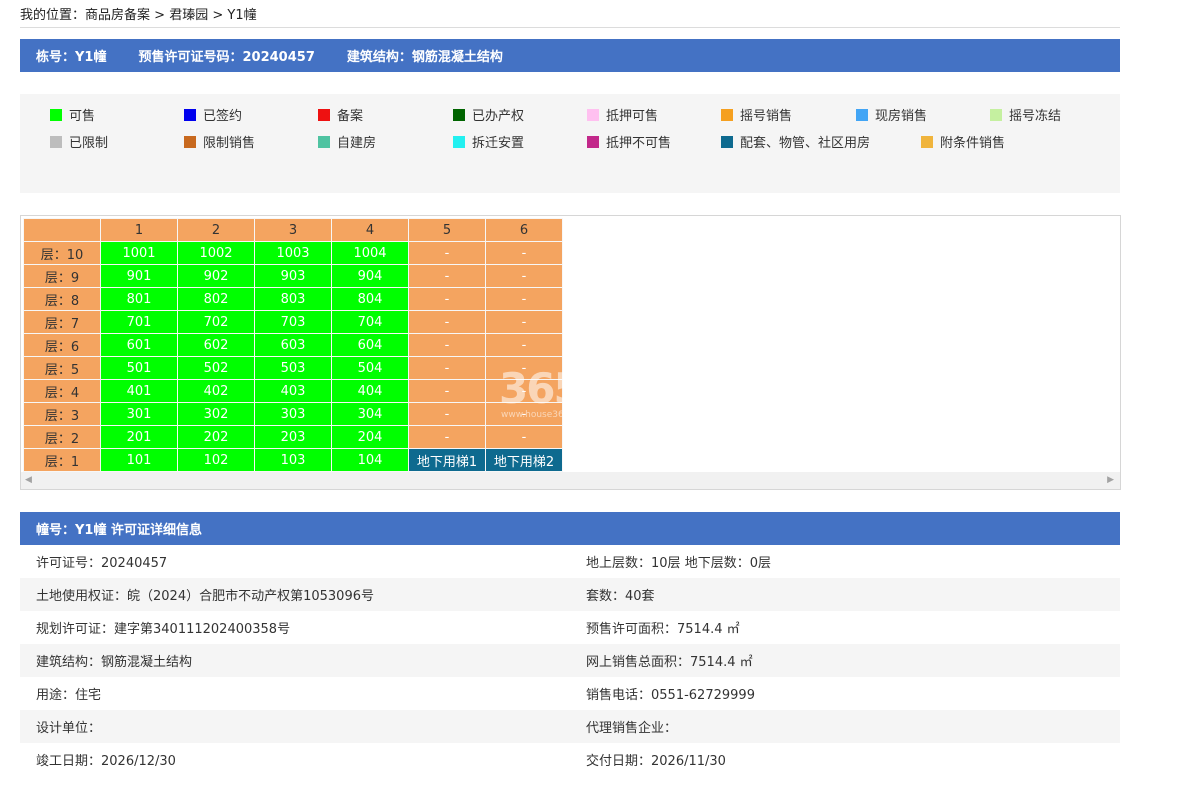  I want to click on table-row: 层：8 801 802 803 804- -, so click(293, 299).